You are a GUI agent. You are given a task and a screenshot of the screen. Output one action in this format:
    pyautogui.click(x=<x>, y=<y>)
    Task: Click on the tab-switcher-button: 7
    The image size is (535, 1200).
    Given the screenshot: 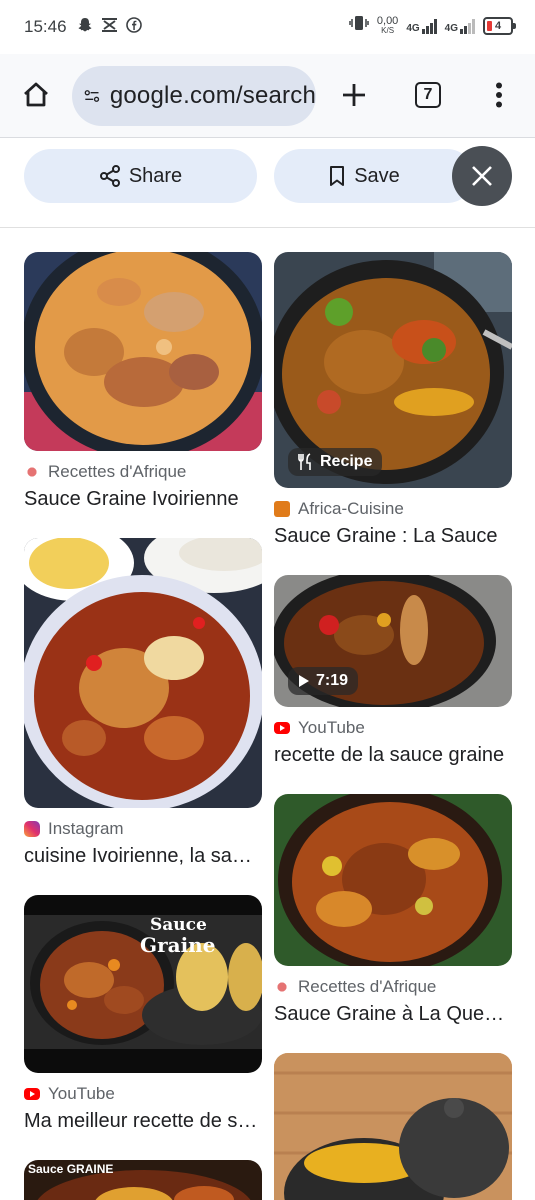 What is the action you would take?
    pyautogui.click(x=428, y=95)
    